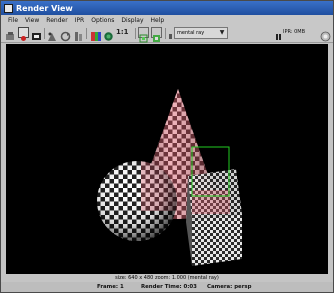 The height and width of the screenshot is (293, 334). I want to click on menu-file: File, so click(13, 20).